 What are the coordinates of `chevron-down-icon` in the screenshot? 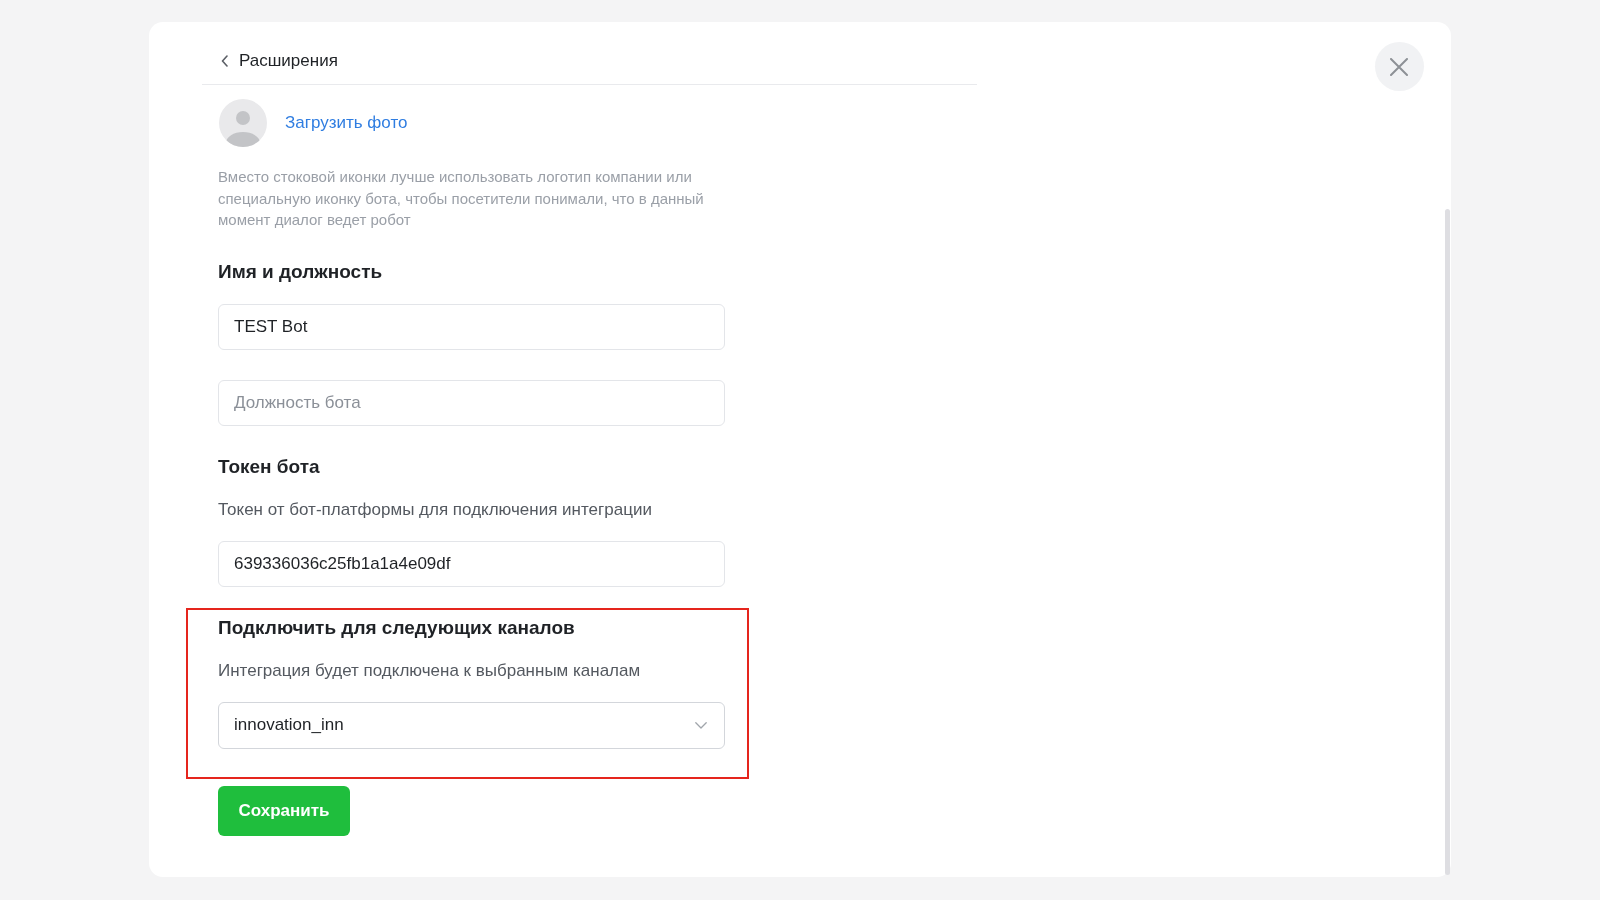 It's located at (701, 725).